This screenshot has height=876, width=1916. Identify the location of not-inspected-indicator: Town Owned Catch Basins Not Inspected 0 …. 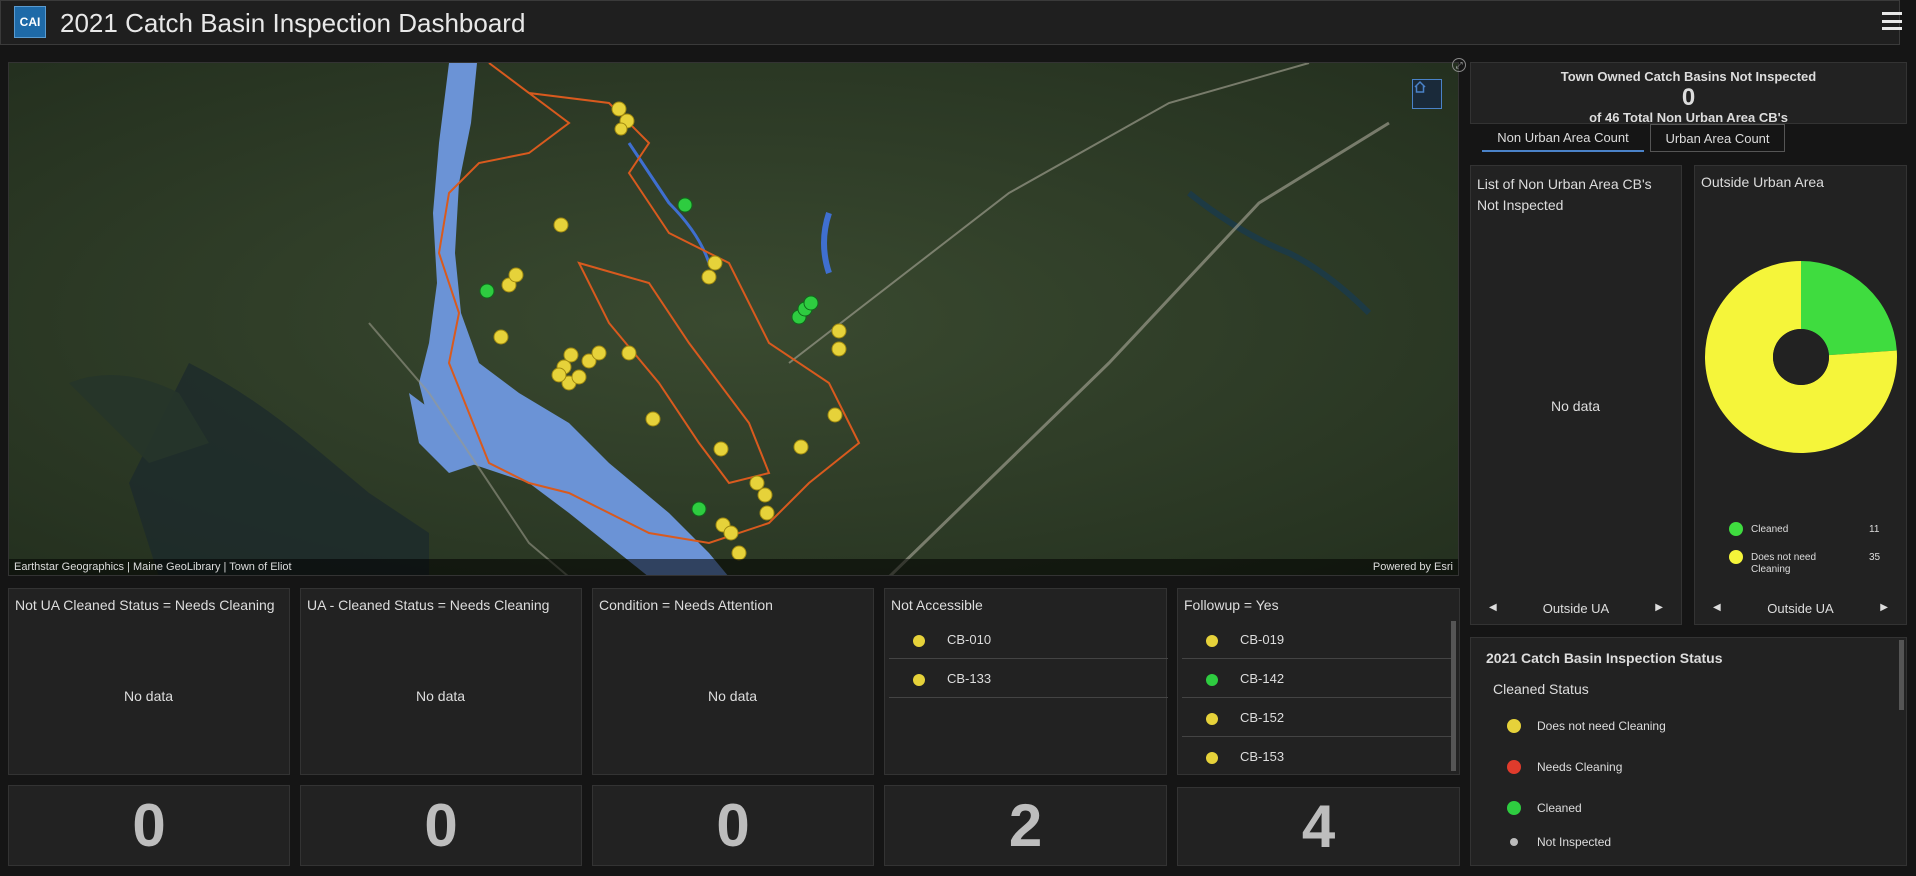
(1688, 93).